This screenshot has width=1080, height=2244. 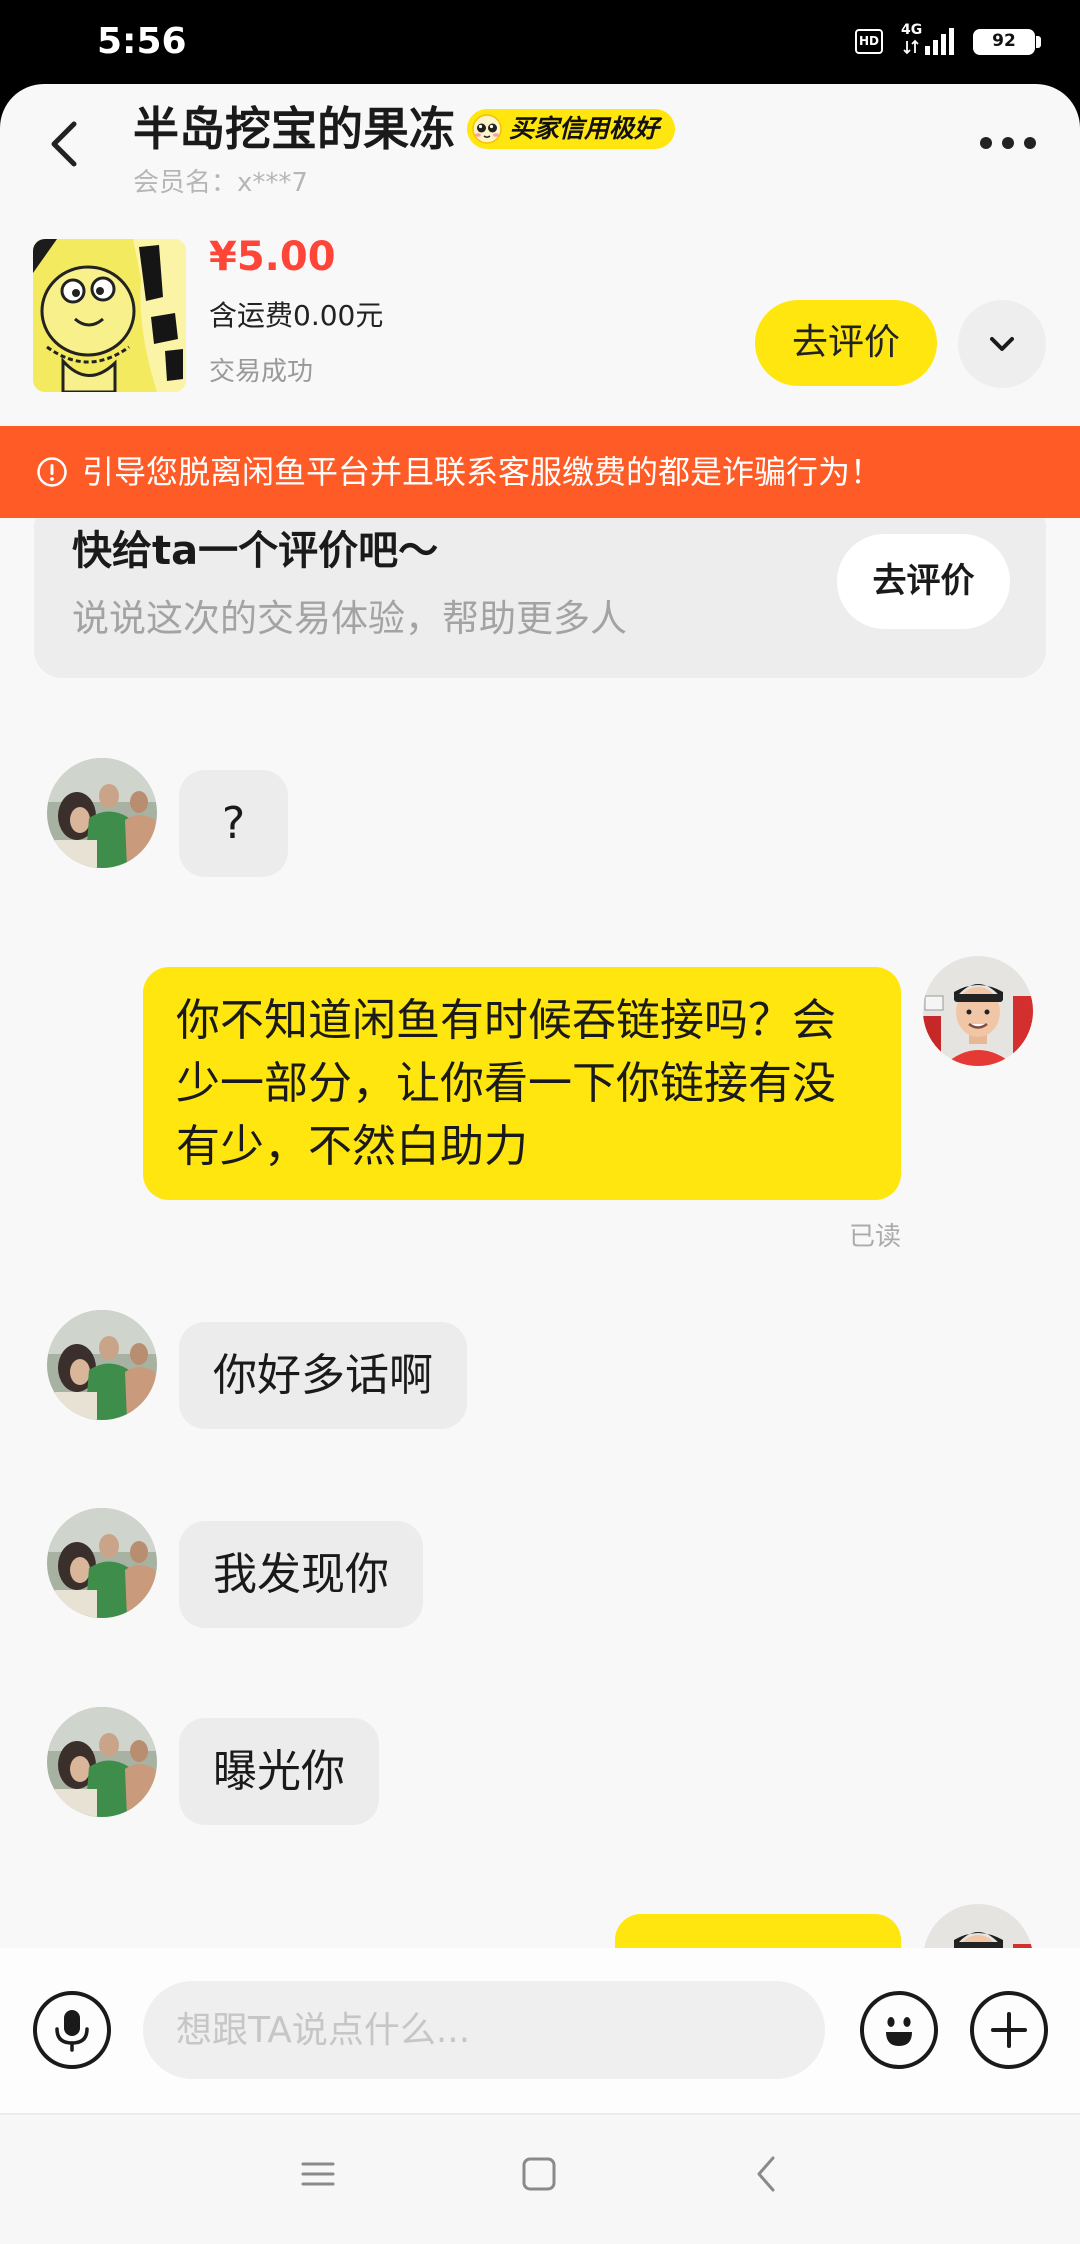 What do you see at coordinates (323, 1375) in the screenshot?
I see `message-bubble-incoming: 你好多话啊` at bounding box center [323, 1375].